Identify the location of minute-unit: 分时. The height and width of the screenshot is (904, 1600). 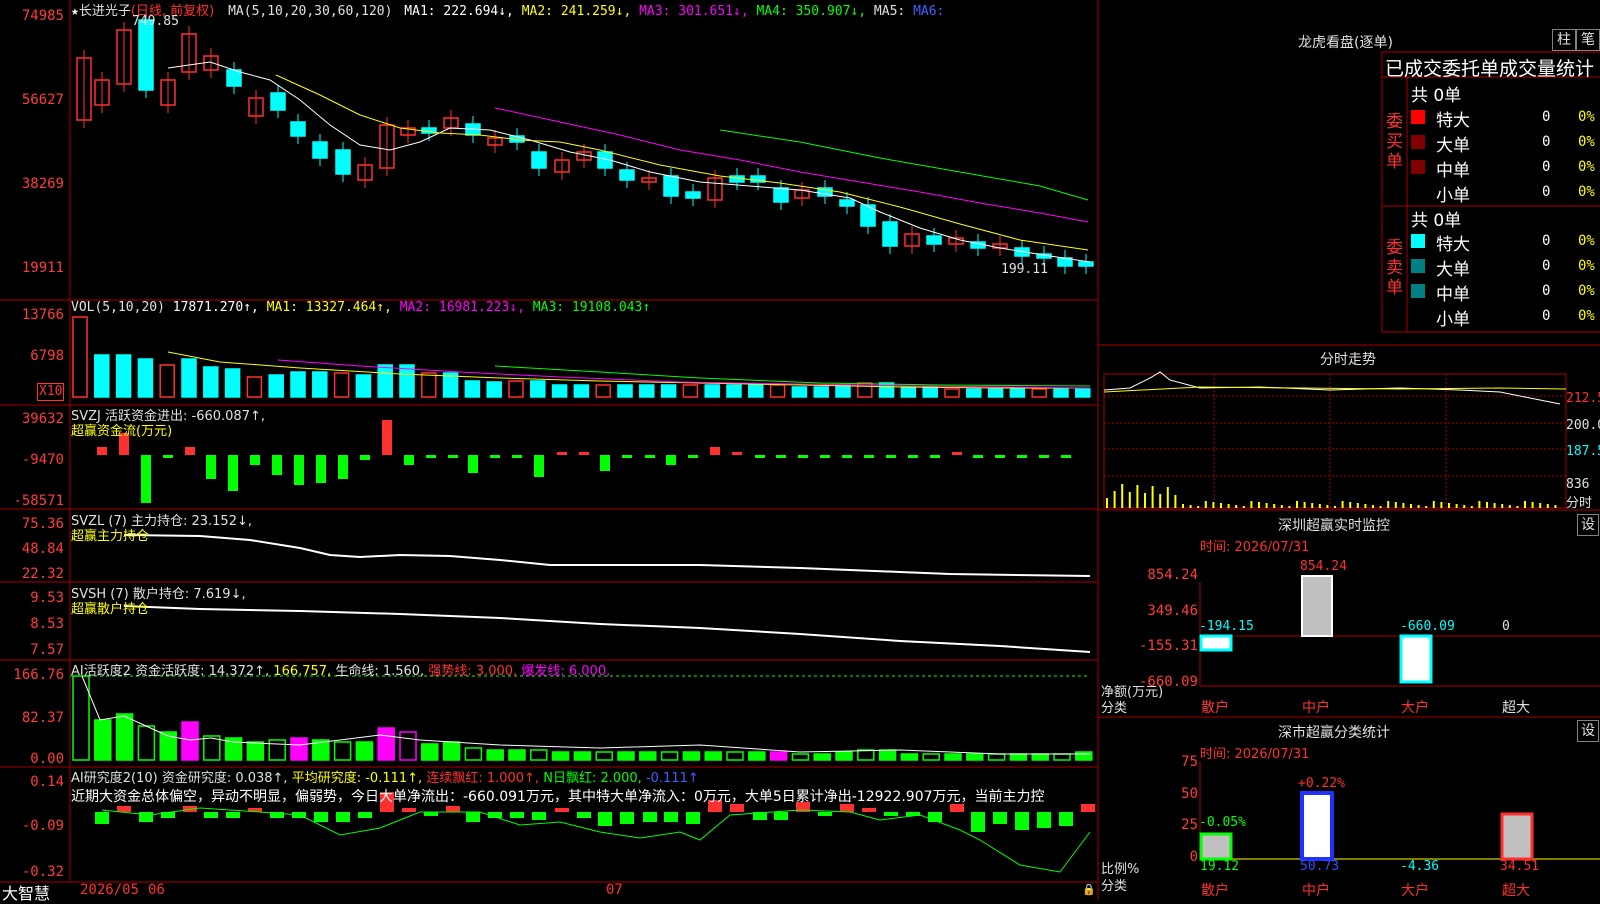
(1579, 503).